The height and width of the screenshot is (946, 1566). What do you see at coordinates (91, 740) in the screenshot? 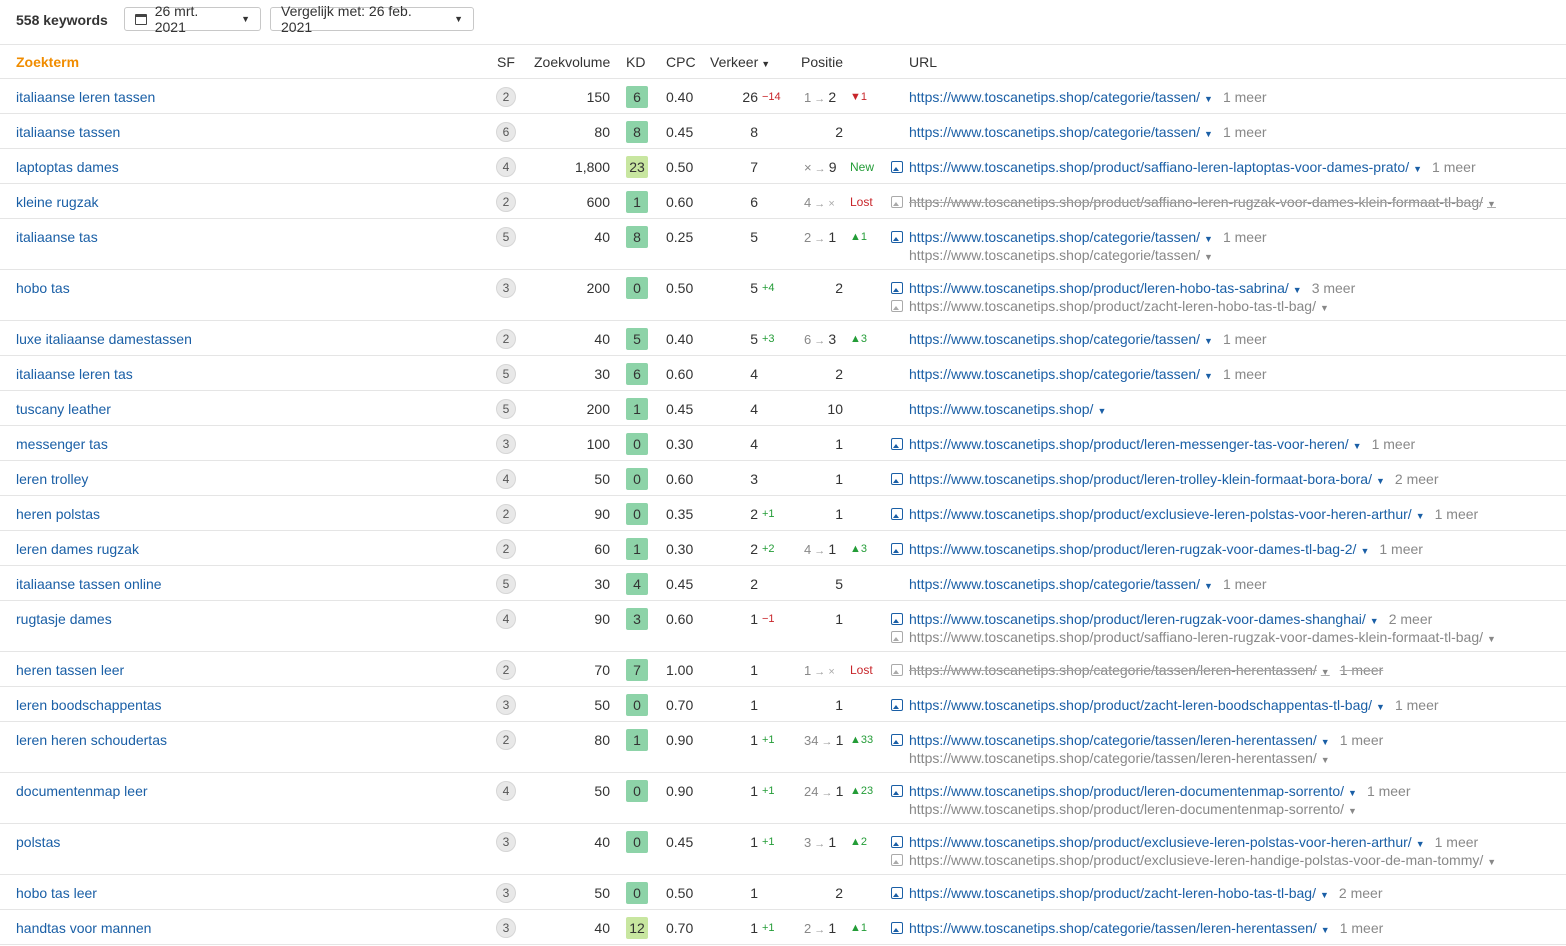
I see `keyword-link: leren heren schoudertas` at bounding box center [91, 740].